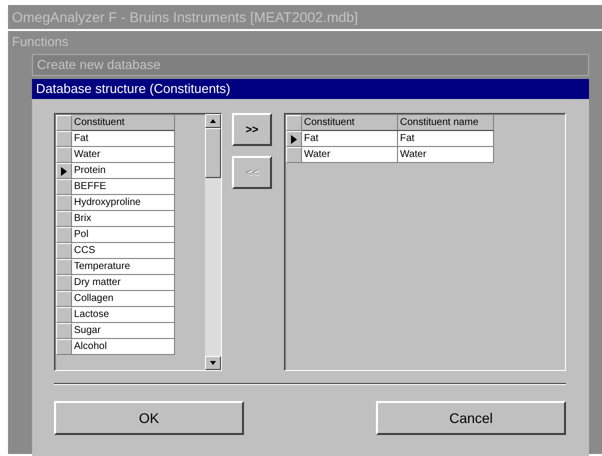  What do you see at coordinates (213, 121) in the screenshot?
I see `scroll-up-icon` at bounding box center [213, 121].